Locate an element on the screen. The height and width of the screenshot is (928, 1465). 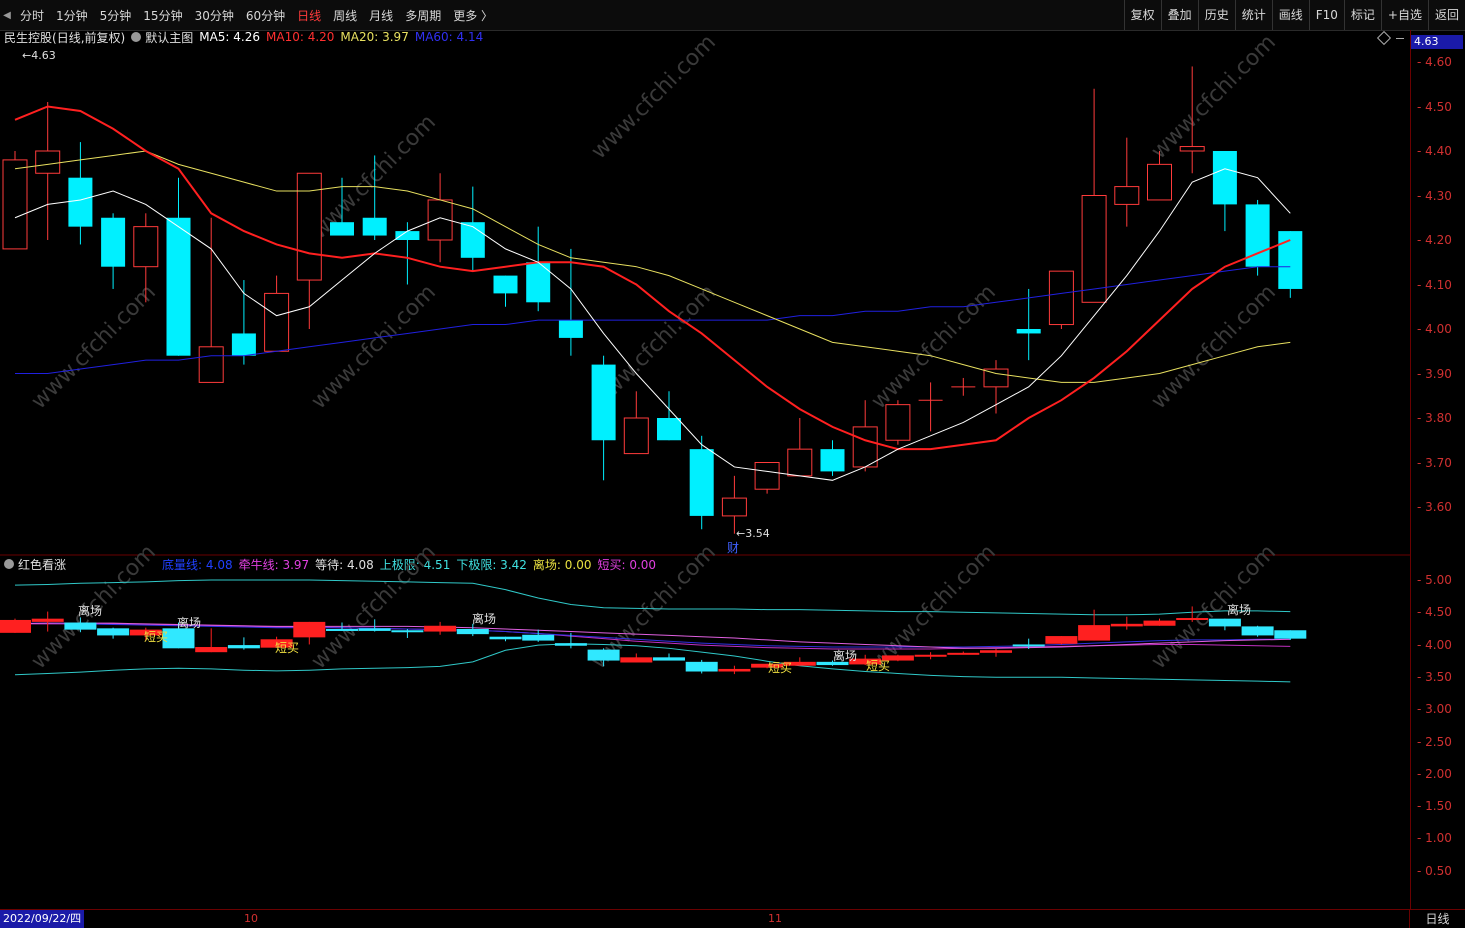
period-tab: 分时 is located at coordinates (32, 15).